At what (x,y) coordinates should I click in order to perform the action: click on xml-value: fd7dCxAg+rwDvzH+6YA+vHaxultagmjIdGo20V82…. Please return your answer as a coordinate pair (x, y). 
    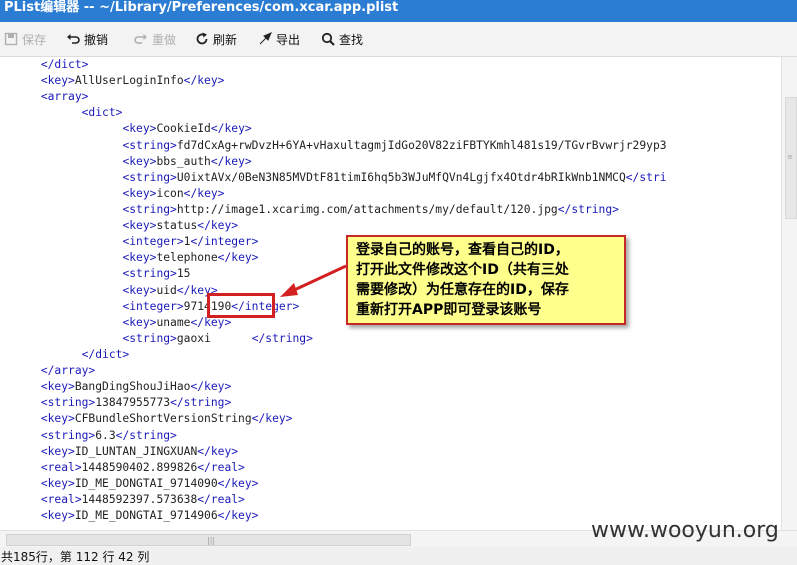
    Looking at the image, I should click on (421, 145).